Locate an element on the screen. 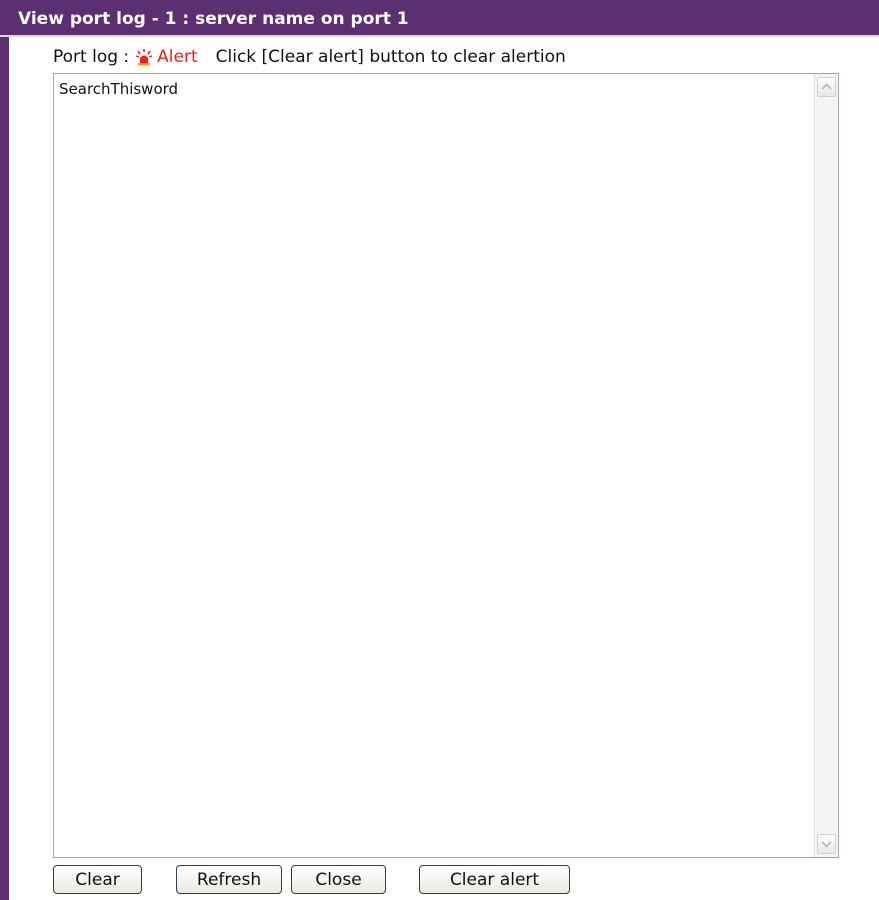 The width and height of the screenshot is (879, 900). close-button: Close is located at coordinates (338, 879).